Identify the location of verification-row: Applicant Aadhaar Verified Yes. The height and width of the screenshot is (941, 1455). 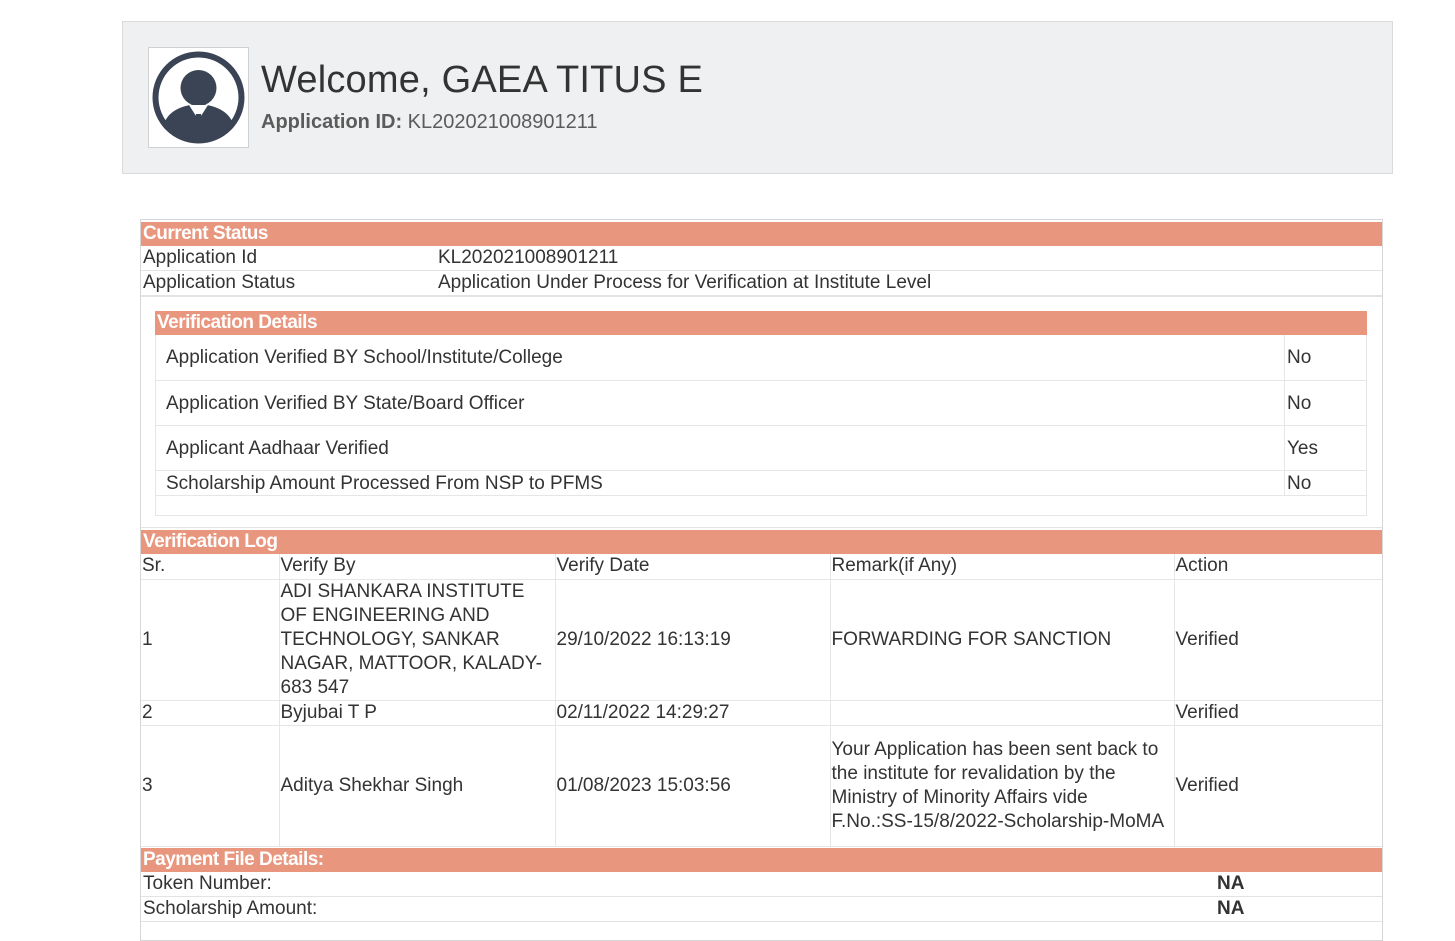
(761, 448).